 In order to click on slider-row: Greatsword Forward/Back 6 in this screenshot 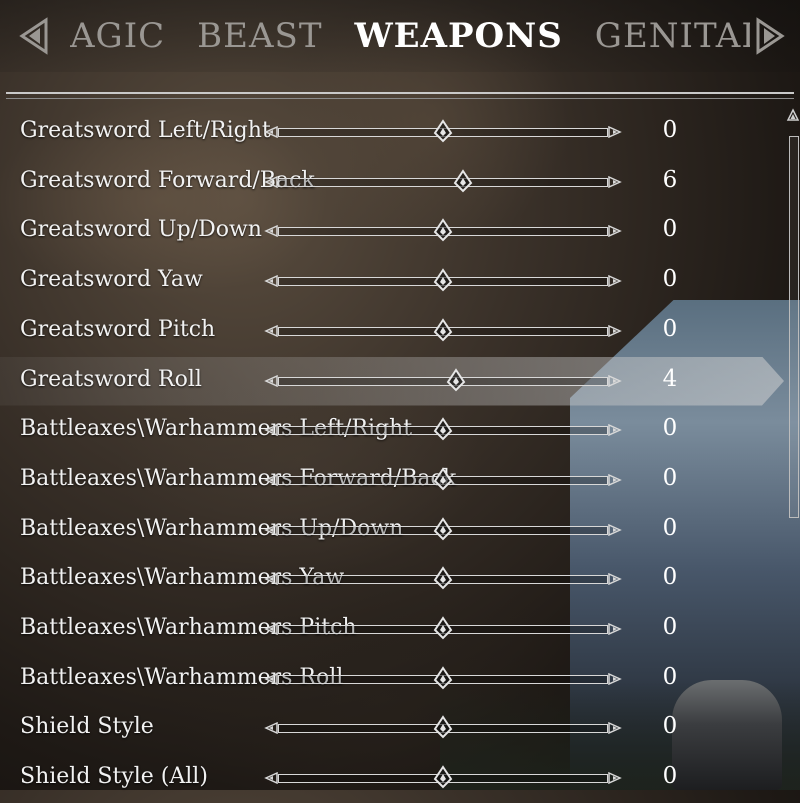, I will do `click(395, 182)`.